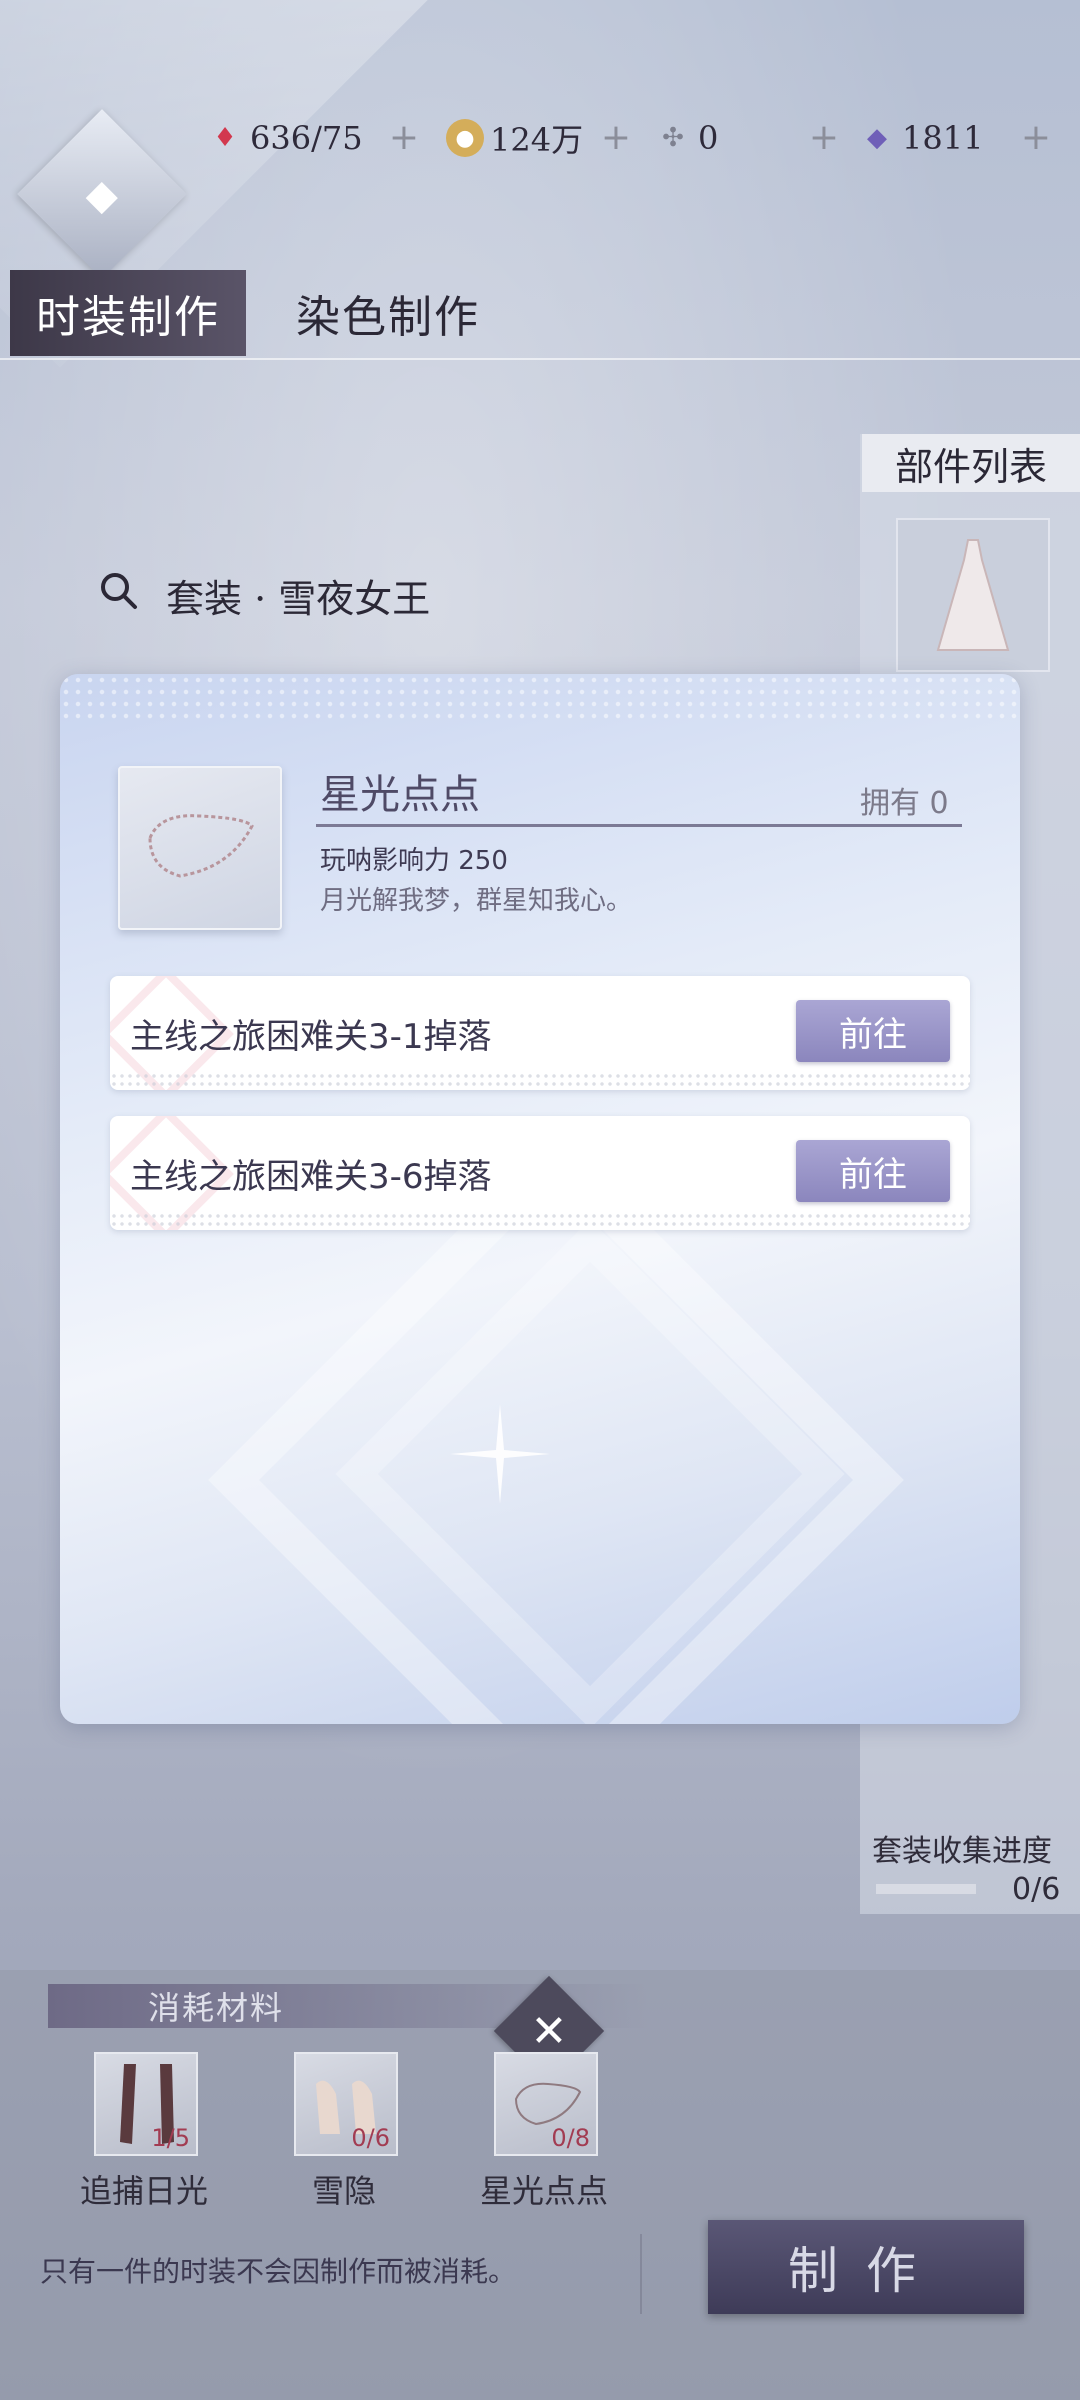  What do you see at coordinates (673, 138) in the screenshot?
I see `ticket-icon: ✣` at bounding box center [673, 138].